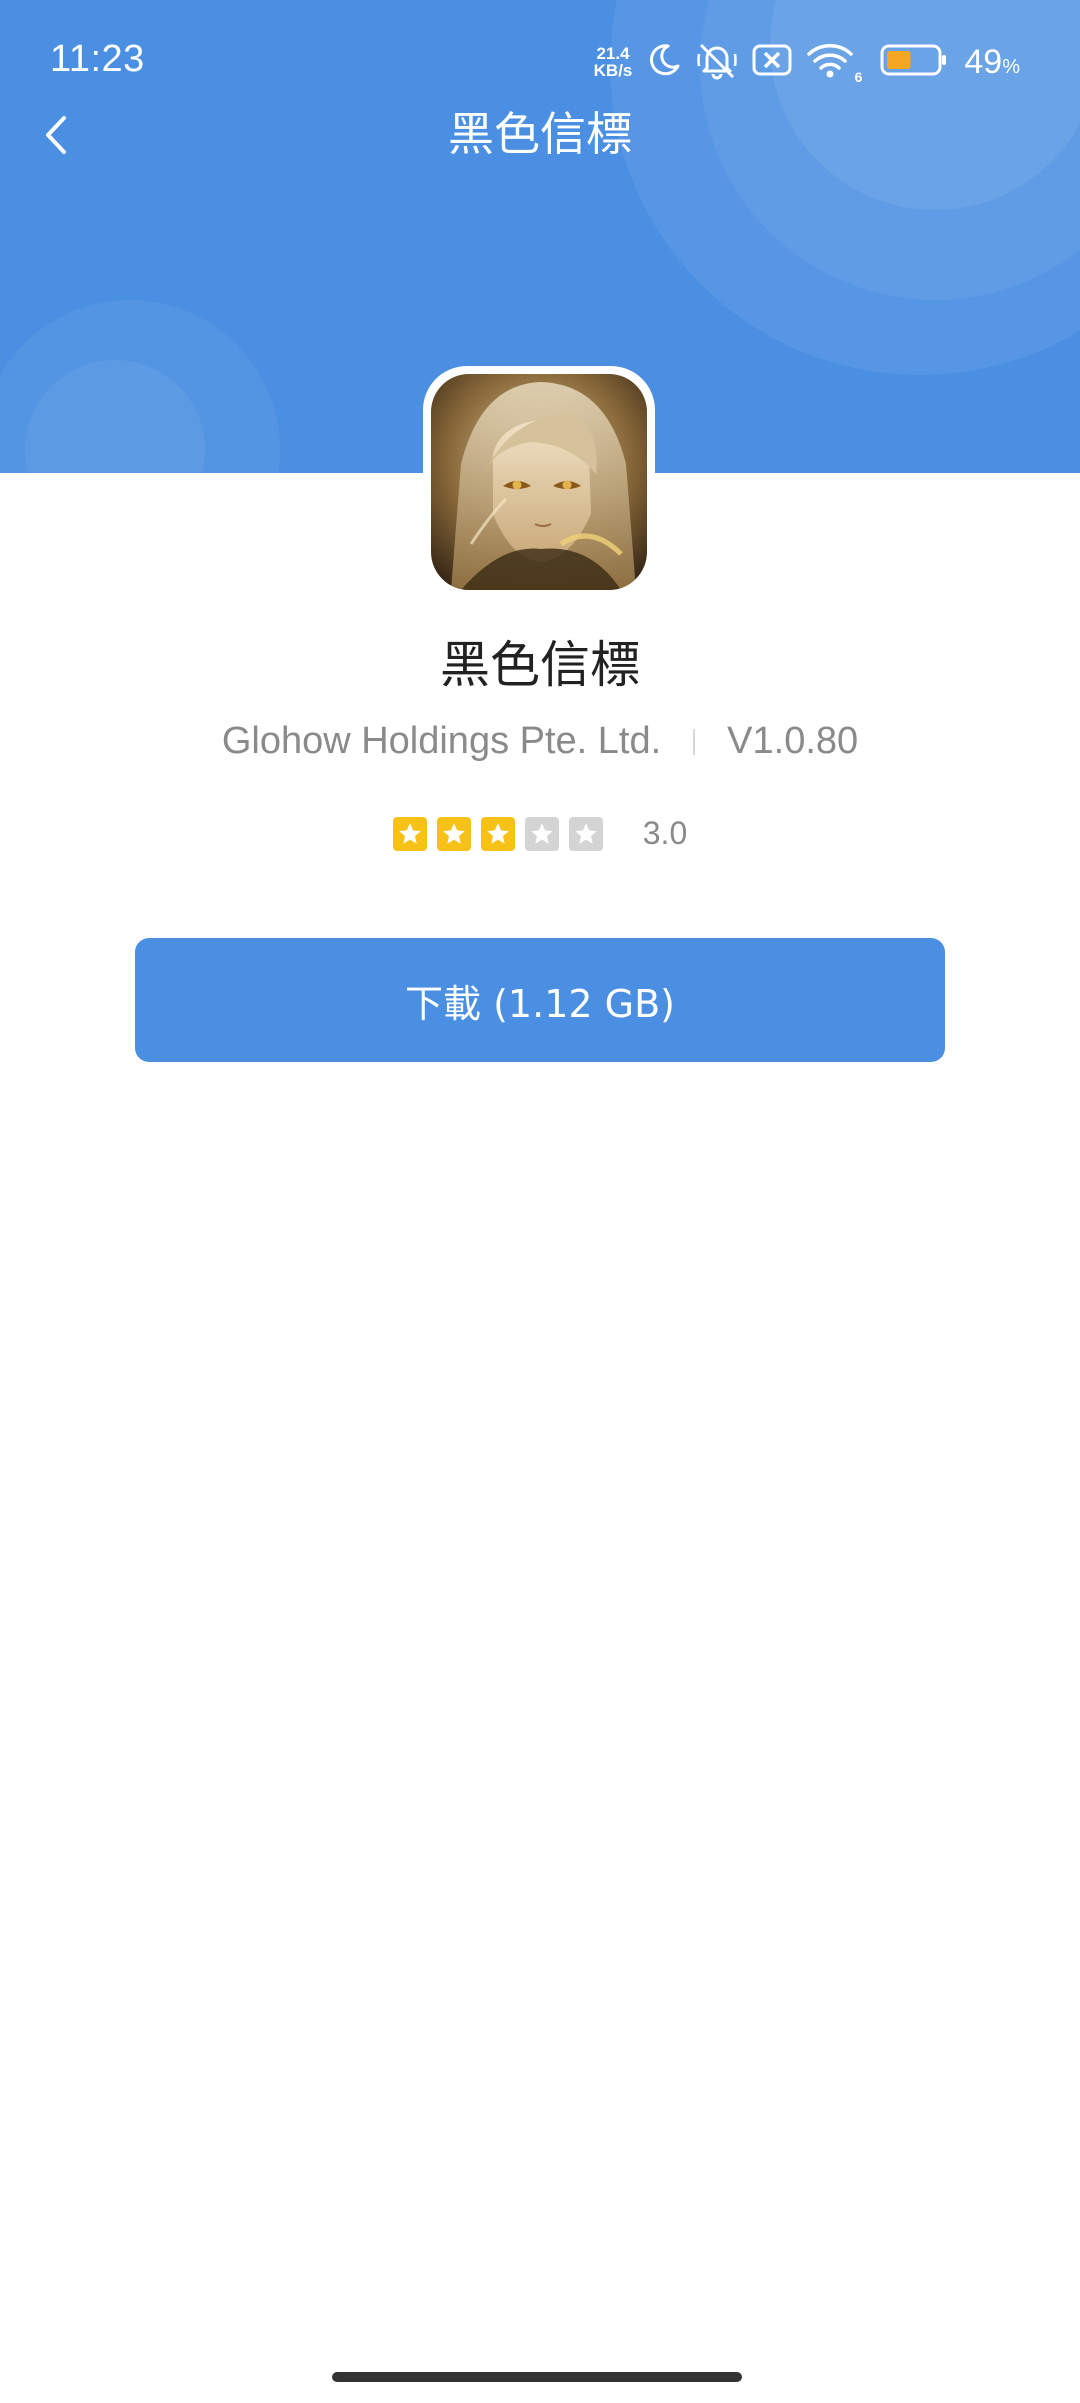  Describe the element at coordinates (717, 62) in the screenshot. I see `mute-icon` at that location.